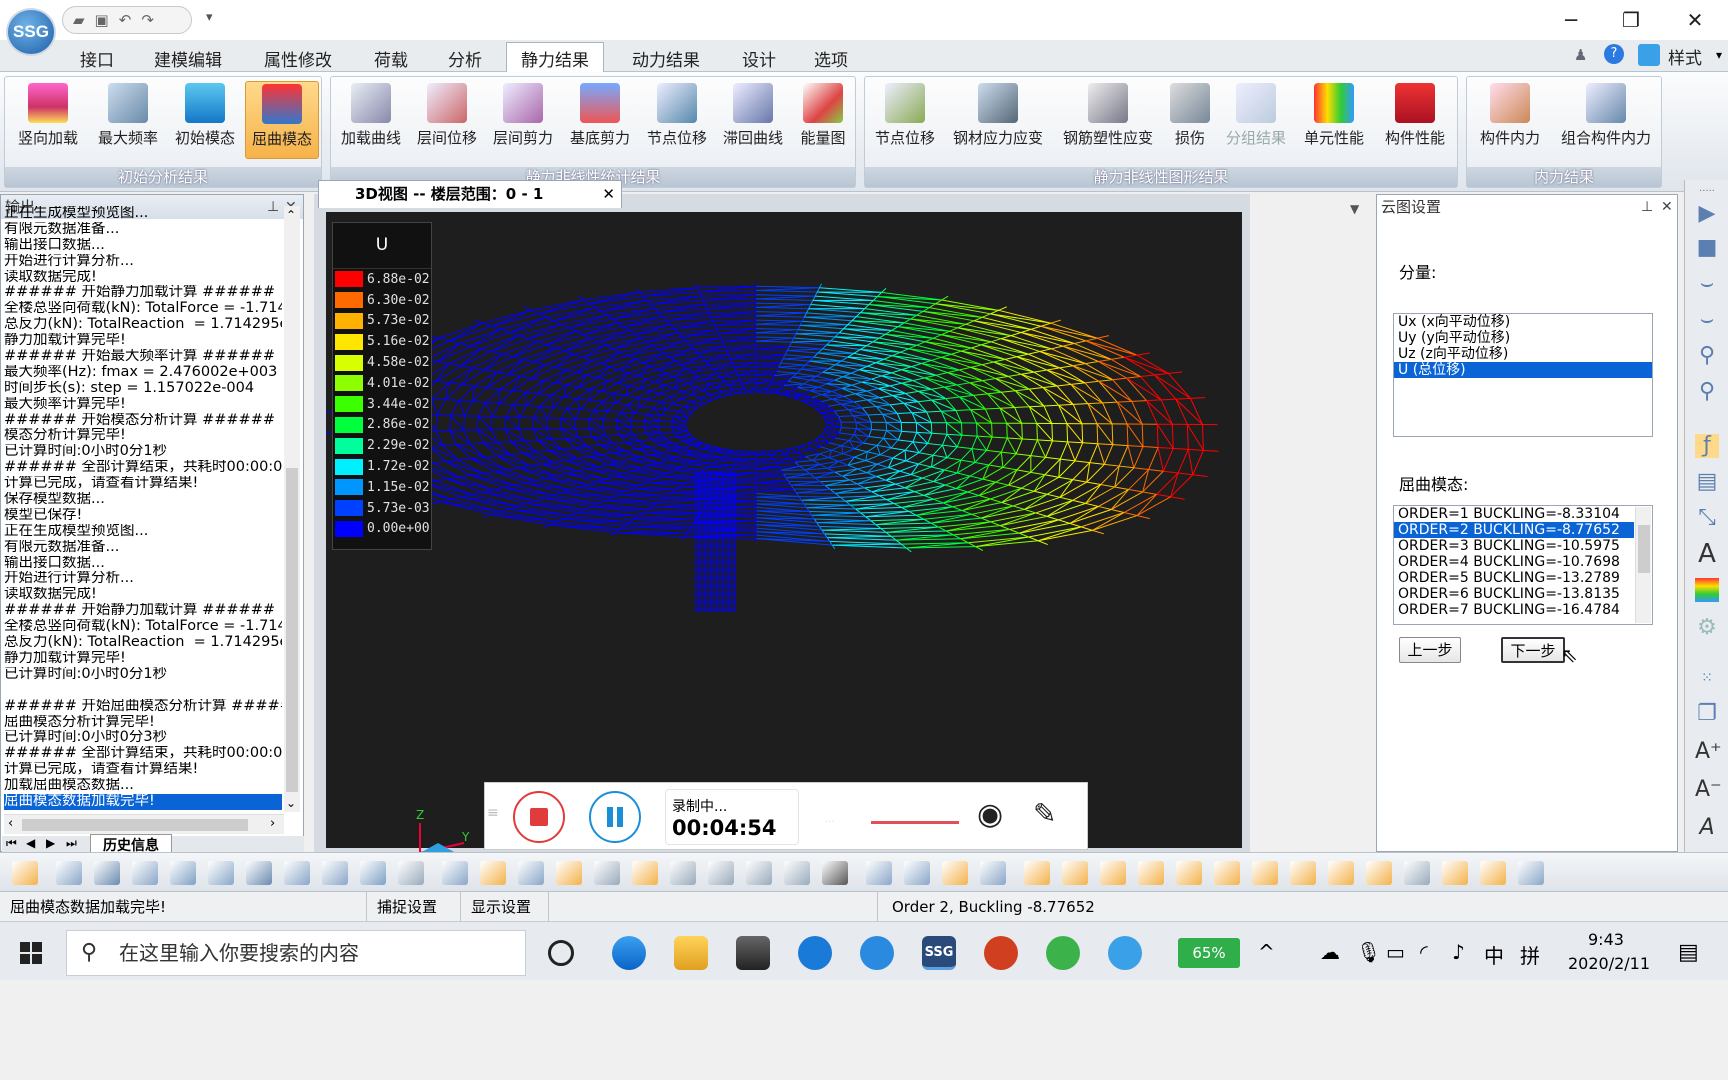 Image resolution: width=1728 pixels, height=1080 pixels. What do you see at coordinates (1580, 55) in the screenshot?
I see `user-icon: ♟` at bounding box center [1580, 55].